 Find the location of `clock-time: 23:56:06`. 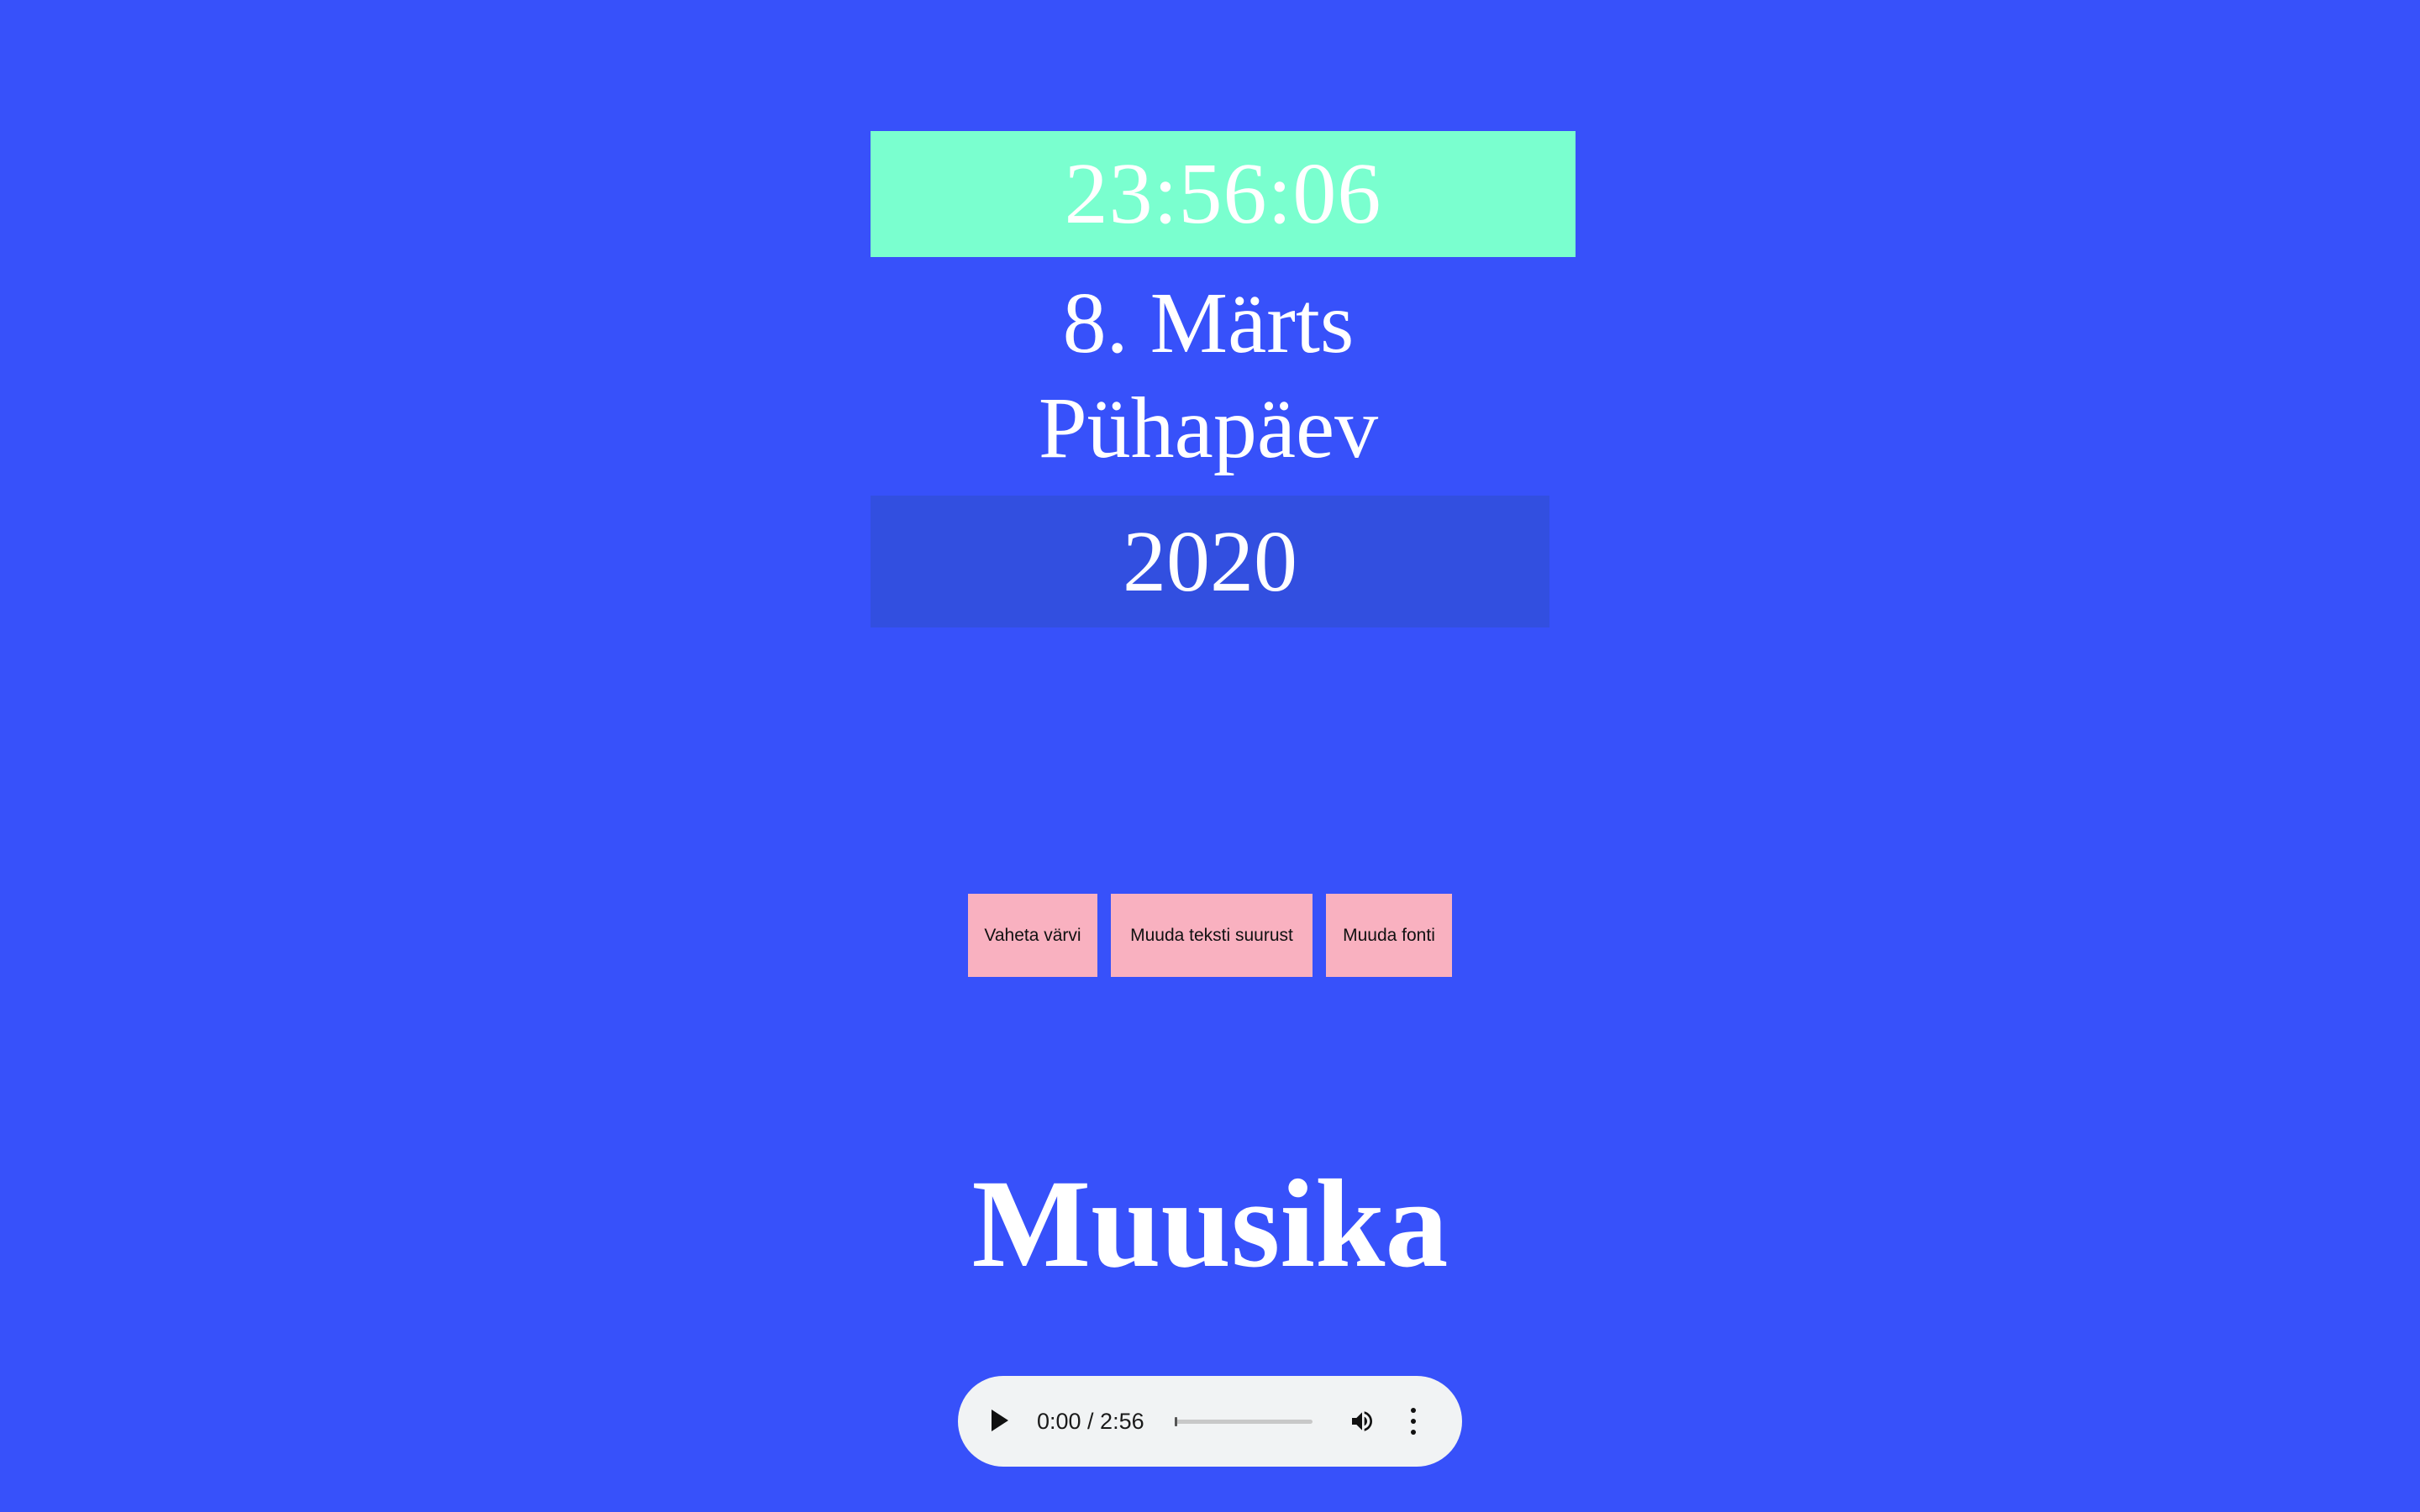

clock-time: 23:56:06 is located at coordinates (1223, 193).